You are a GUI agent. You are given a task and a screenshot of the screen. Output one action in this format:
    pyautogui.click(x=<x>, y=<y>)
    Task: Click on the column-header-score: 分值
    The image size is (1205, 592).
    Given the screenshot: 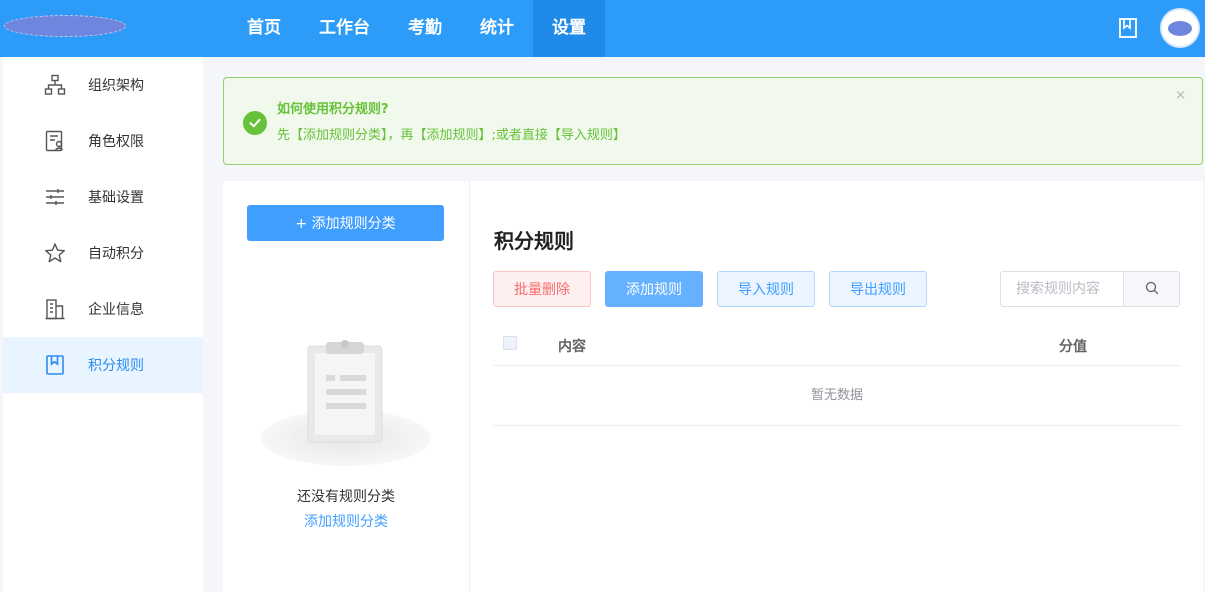 What is the action you would take?
    pyautogui.click(x=1073, y=347)
    